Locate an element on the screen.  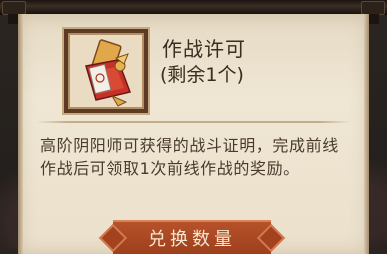
item-description: 高阶阴阳师可获得的战斗证明，完成前线作战后可领取1次前线作战的奖励。 is located at coordinates (189, 157).